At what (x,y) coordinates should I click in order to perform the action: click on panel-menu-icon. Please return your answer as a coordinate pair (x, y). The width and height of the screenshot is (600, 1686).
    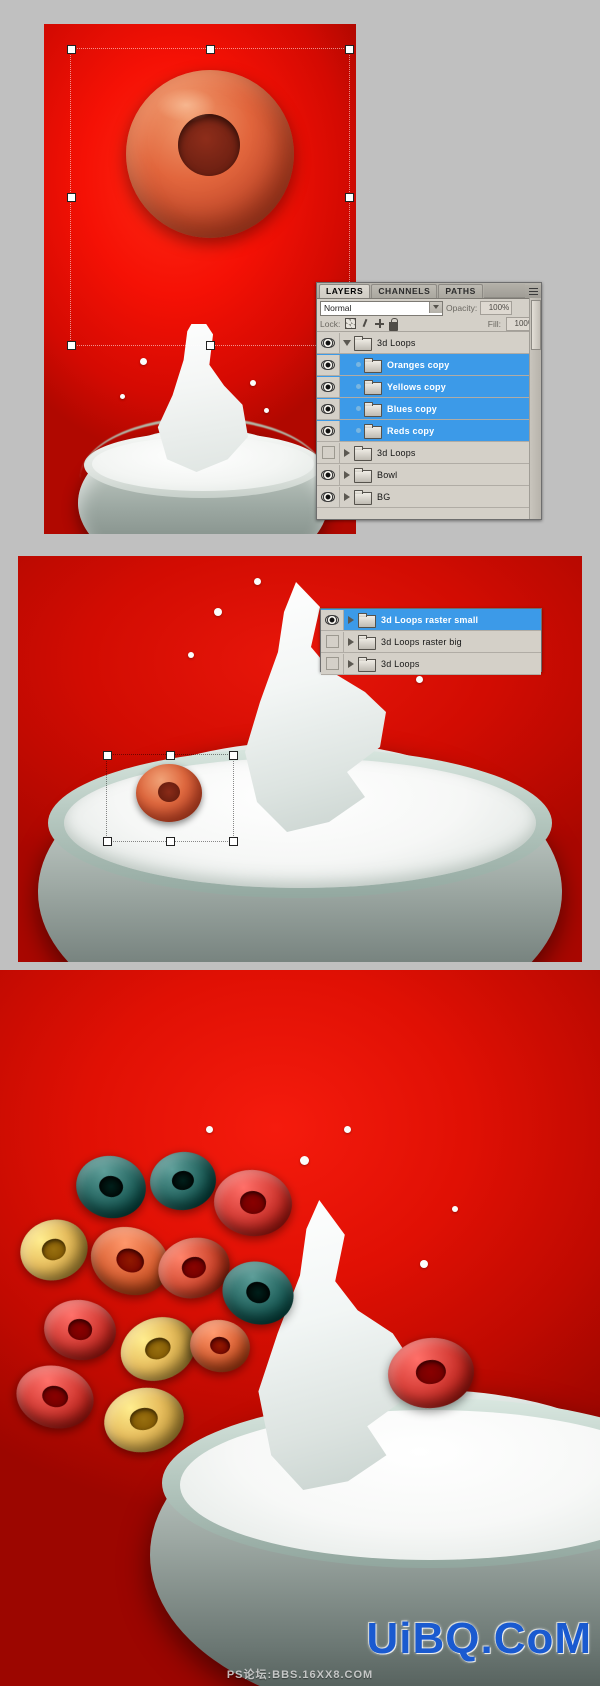
    Looking at the image, I should click on (533, 291).